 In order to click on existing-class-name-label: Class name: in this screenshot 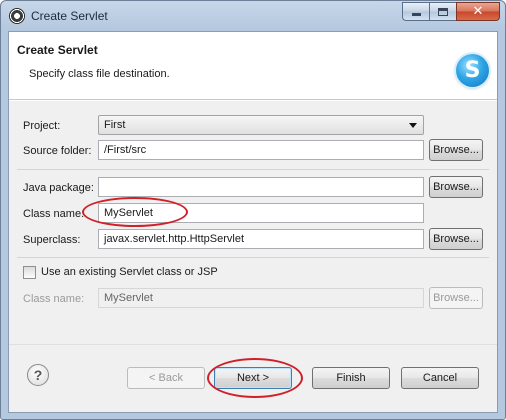, I will do `click(54, 299)`.